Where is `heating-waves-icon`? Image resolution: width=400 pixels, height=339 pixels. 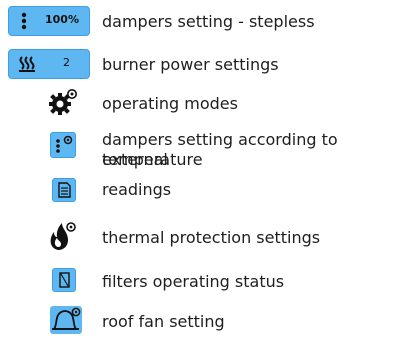
heating-waves-icon is located at coordinates (28, 64).